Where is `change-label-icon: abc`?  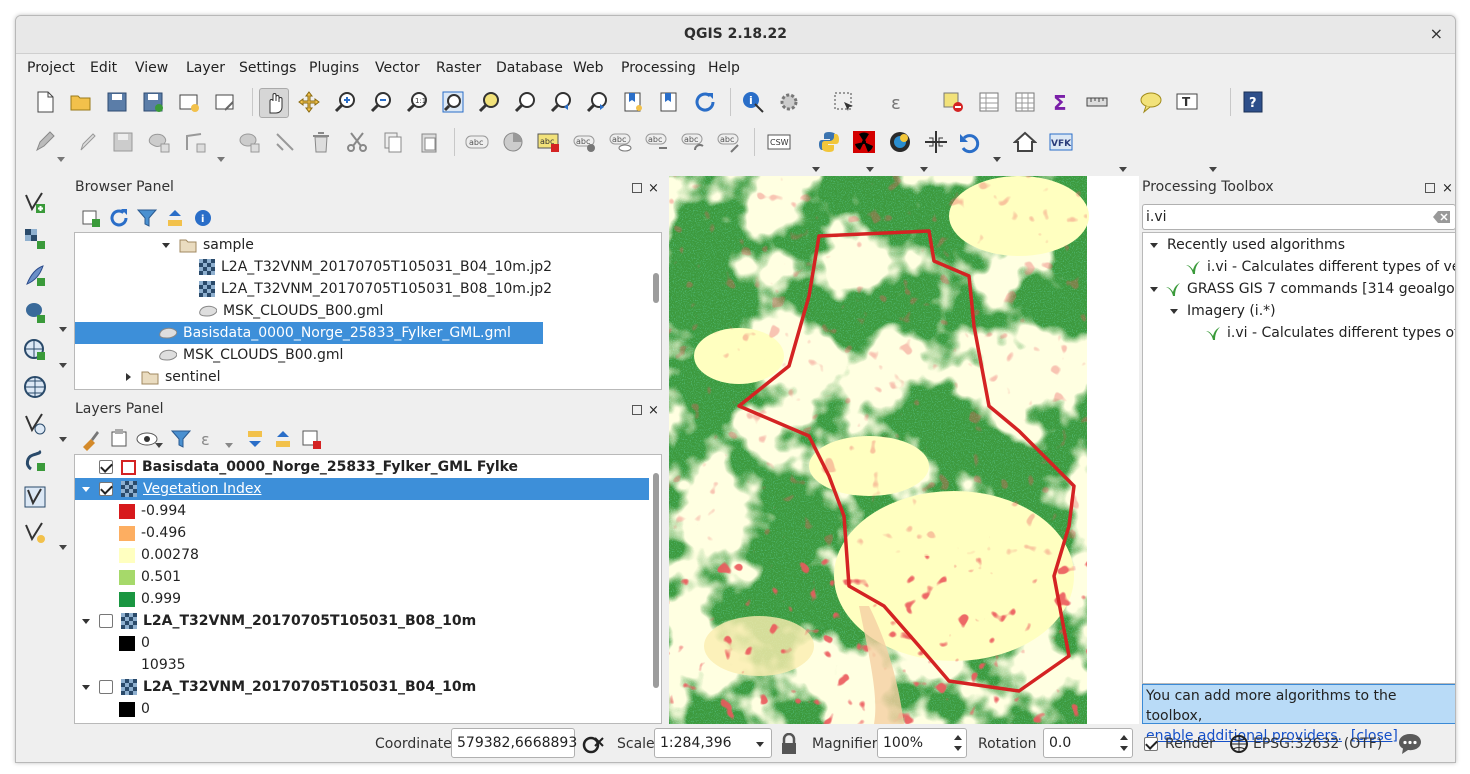
change-label-icon: abc is located at coordinates (729, 142).